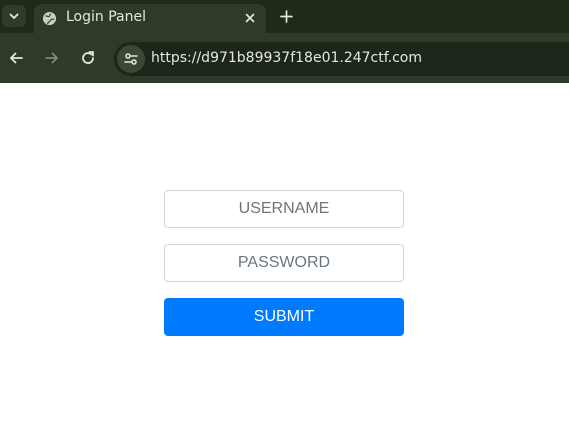  Describe the element at coordinates (106, 17) in the screenshot. I see `tab-title: Login Panel` at that location.